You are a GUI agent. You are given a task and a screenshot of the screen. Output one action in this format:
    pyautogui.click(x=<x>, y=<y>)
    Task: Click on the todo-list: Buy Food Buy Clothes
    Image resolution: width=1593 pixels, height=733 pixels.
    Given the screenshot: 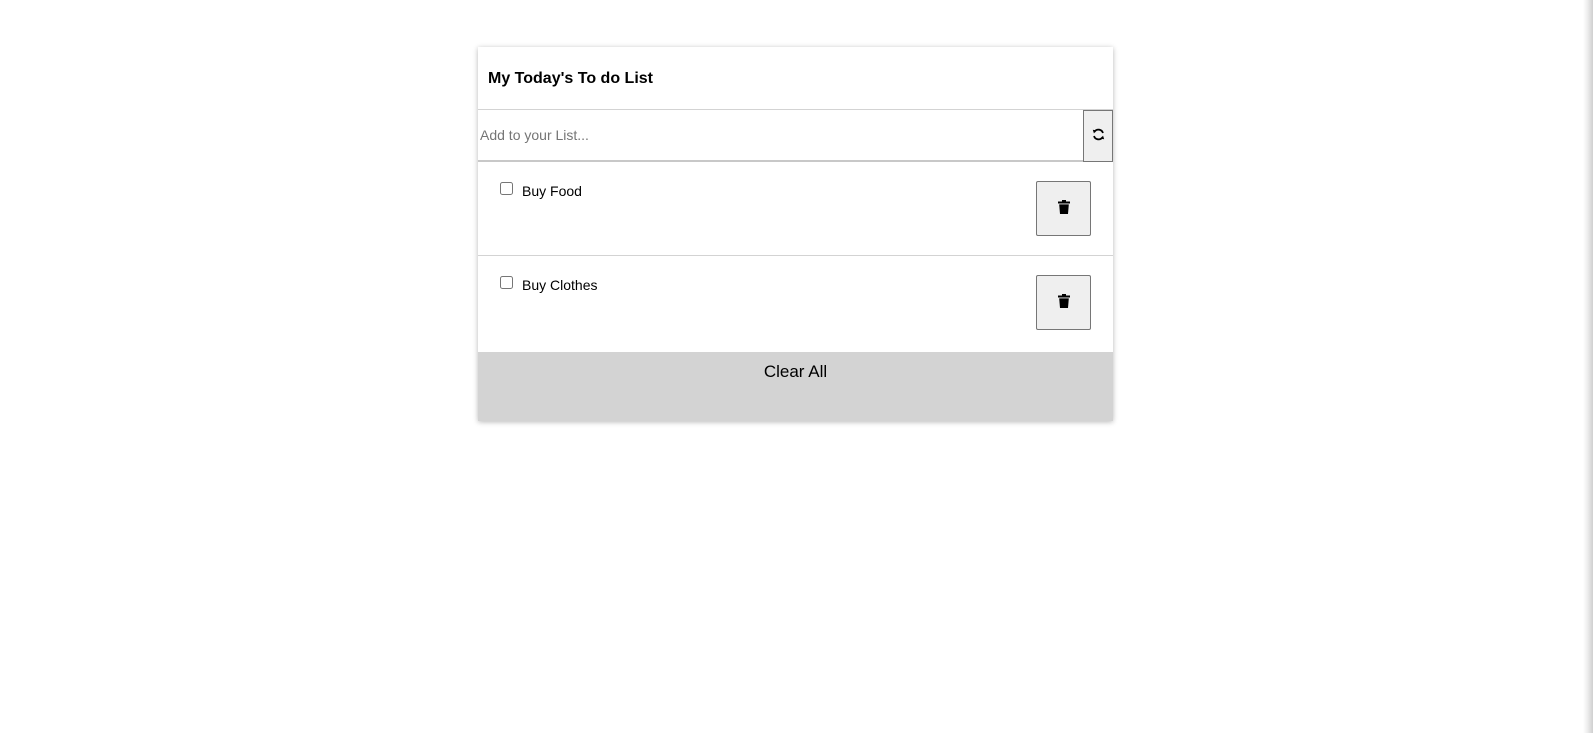 What is the action you would take?
    pyautogui.click(x=795, y=255)
    